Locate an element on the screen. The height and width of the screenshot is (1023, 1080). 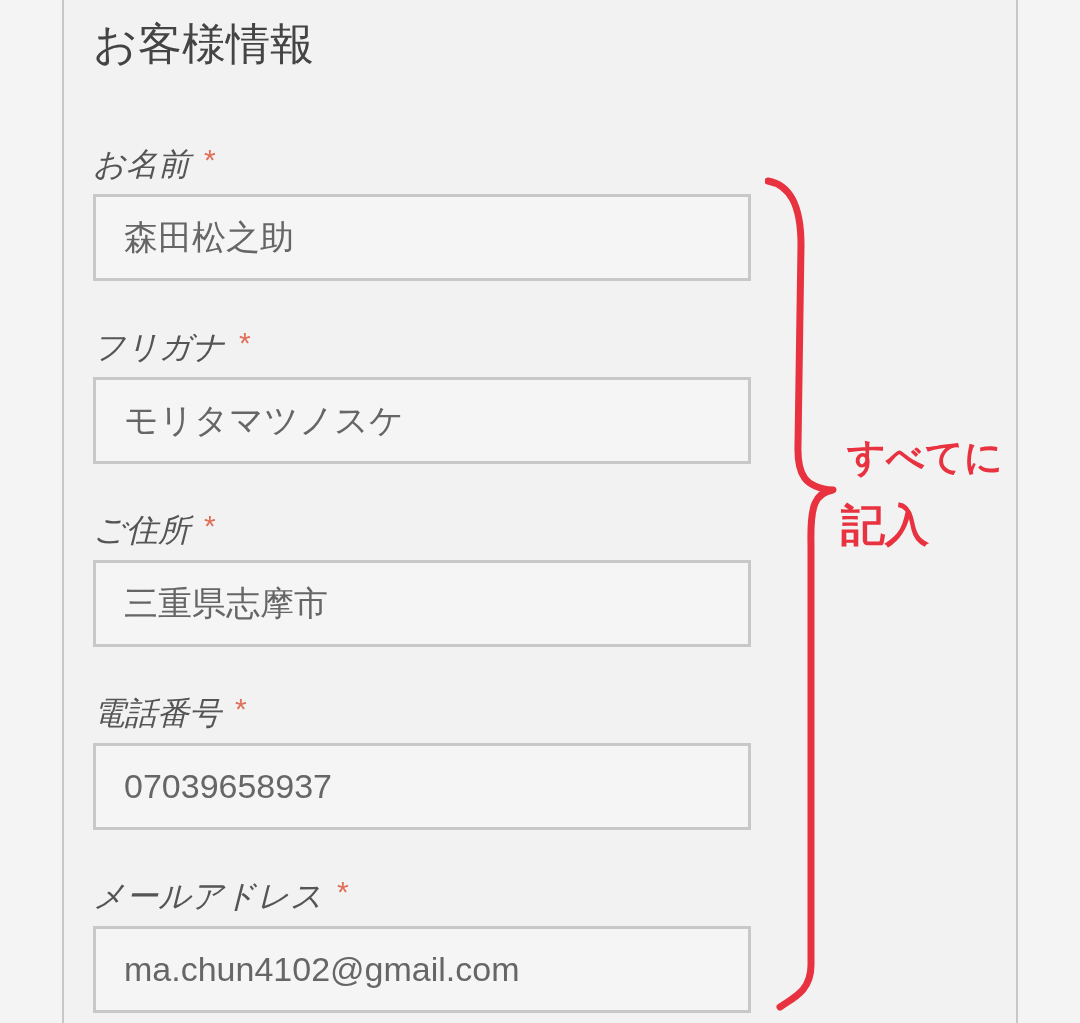
handwritten-note: すべてに is located at coordinates (925, 457).